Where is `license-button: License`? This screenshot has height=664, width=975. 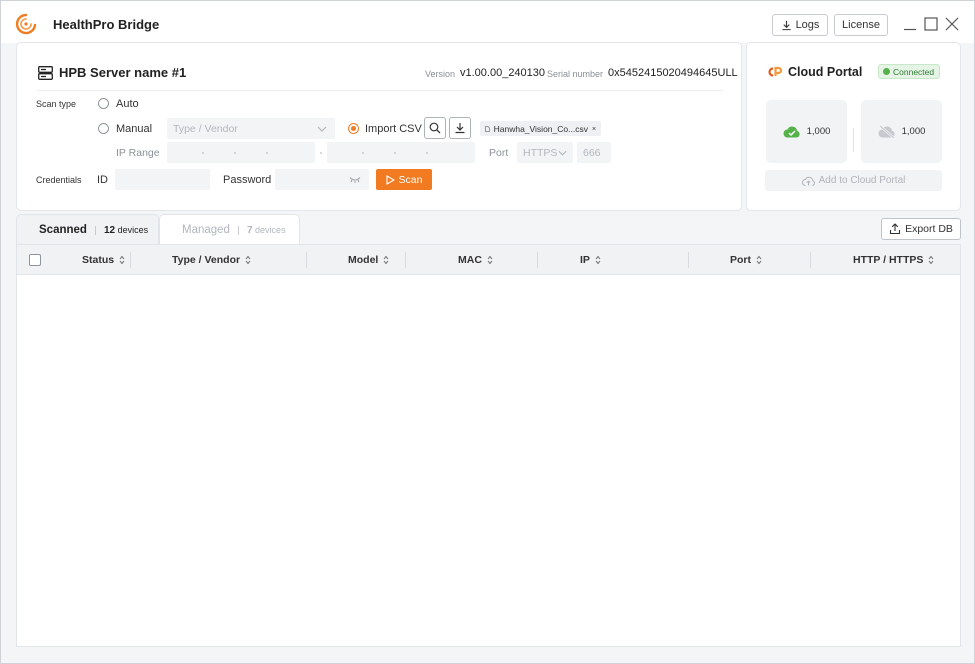
license-button: License is located at coordinates (861, 25).